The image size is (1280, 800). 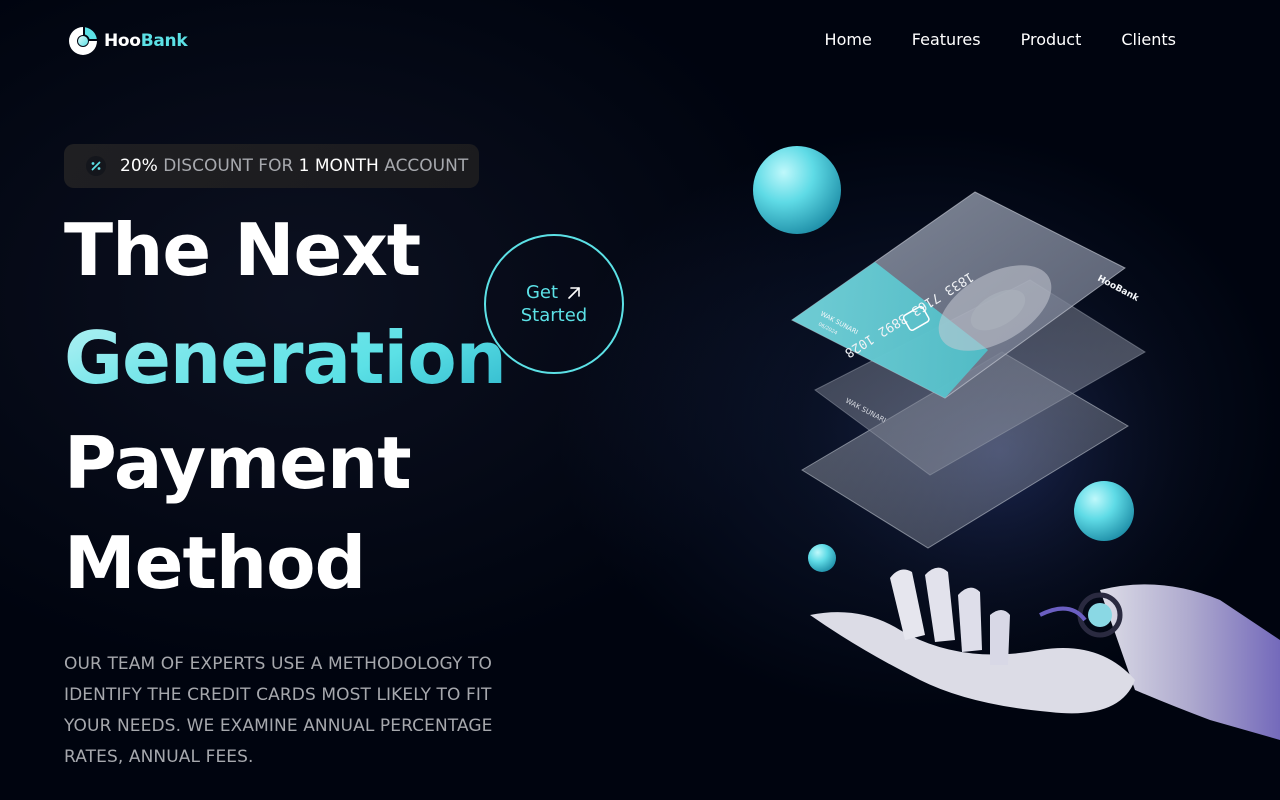 I want to click on hero-title-line-4: Method, so click(x=215, y=563).